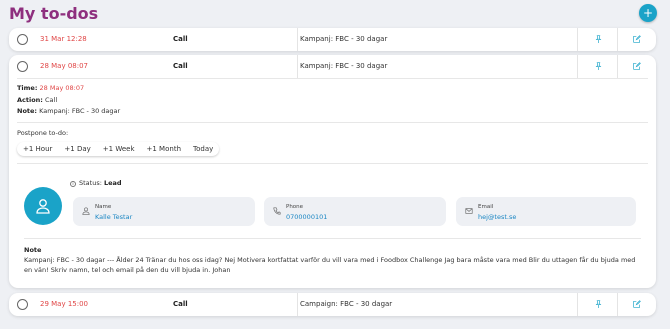 This screenshot has height=329, width=670. Describe the element at coordinates (63, 39) in the screenshot. I see `todo-date: 31 Mar 12:28` at that location.